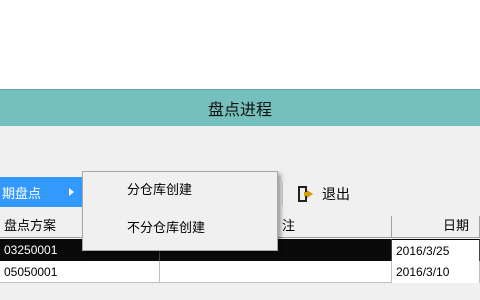 The height and width of the screenshot is (300, 480). Describe the element at coordinates (336, 195) in the screenshot. I see `exit-label: 退出` at that location.